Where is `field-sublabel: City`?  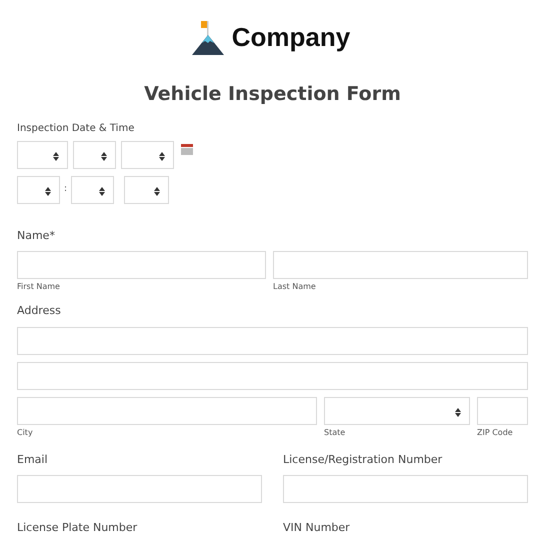 field-sublabel: City is located at coordinates (25, 432).